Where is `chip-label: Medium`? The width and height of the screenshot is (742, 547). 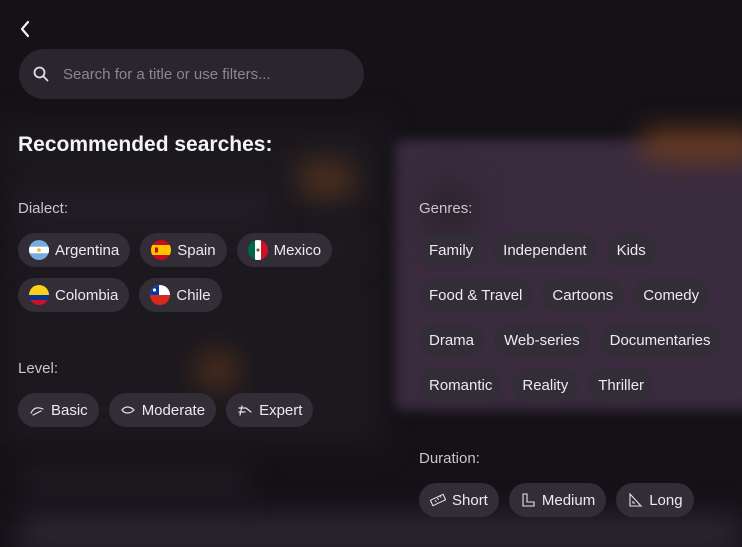
chip-label: Medium is located at coordinates (568, 500).